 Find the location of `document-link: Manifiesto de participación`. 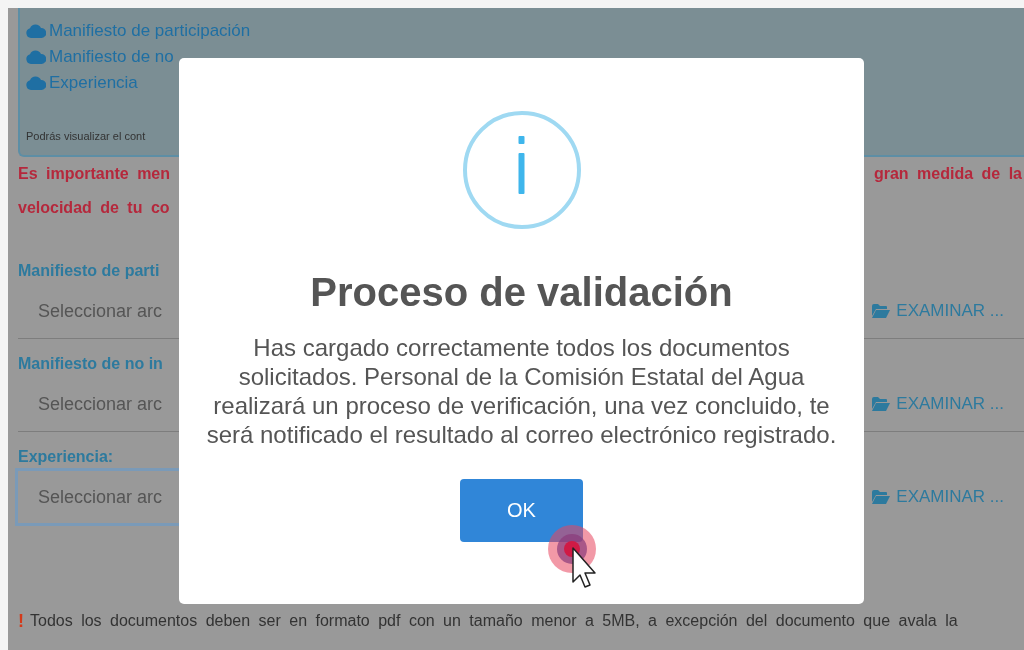

document-link: Manifiesto de participación is located at coordinates (138, 31).